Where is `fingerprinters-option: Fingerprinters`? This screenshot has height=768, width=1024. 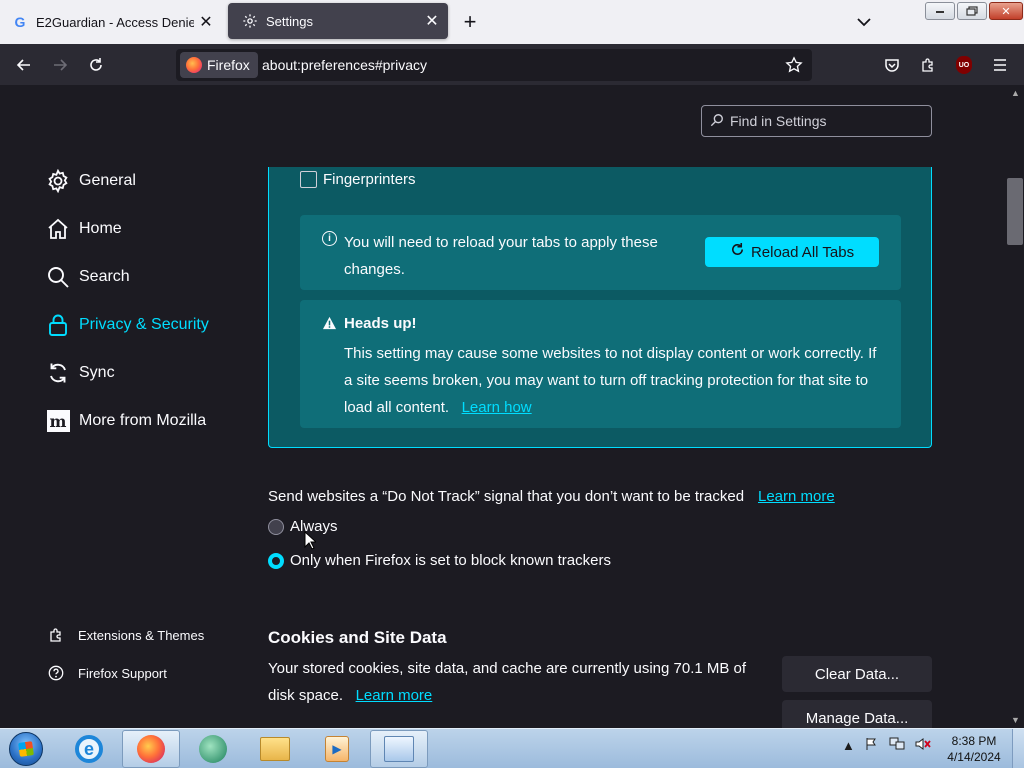 fingerprinters-option: Fingerprinters is located at coordinates (358, 179).